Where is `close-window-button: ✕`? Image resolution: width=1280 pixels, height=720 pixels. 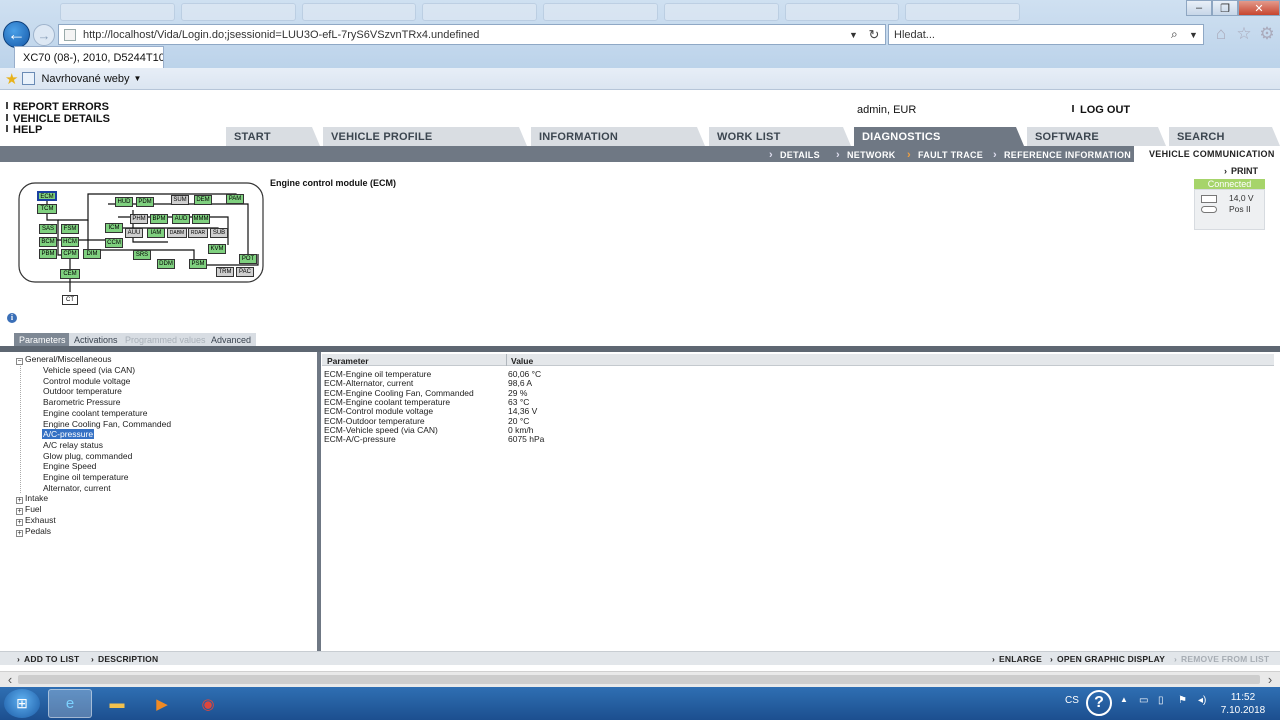
close-window-button: ✕ is located at coordinates (1259, 8).